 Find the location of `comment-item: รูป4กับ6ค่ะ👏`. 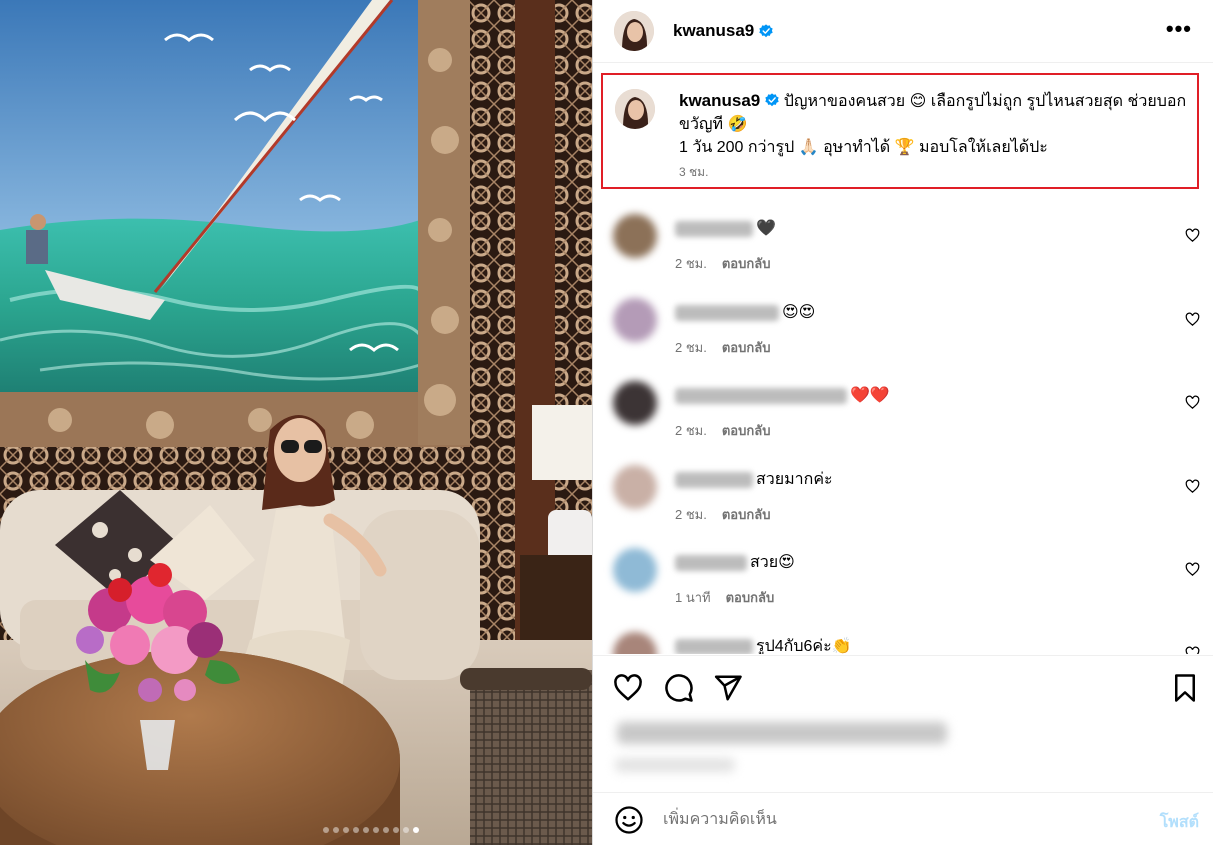

comment-item: รูป4กับ6ค่ะ👏 is located at coordinates (903, 636).